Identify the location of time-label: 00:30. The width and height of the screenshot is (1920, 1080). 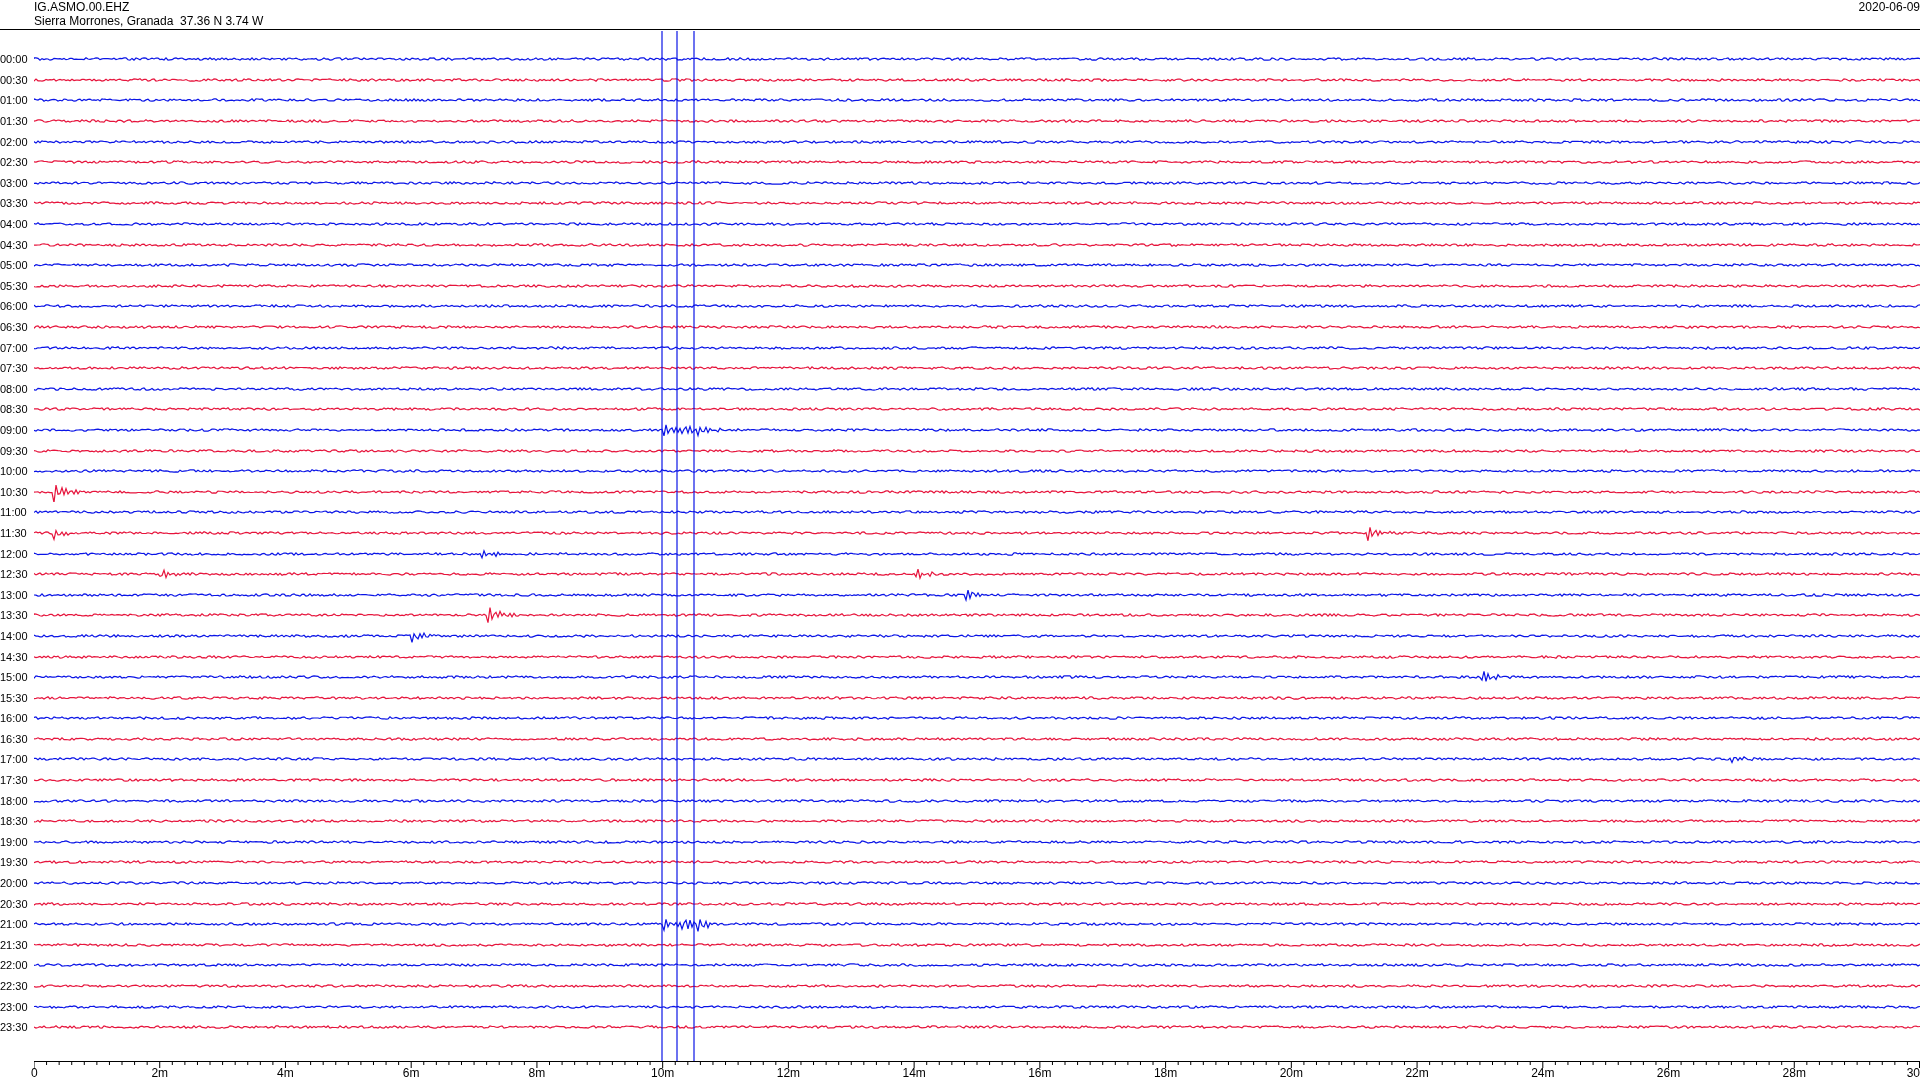
(14, 79).